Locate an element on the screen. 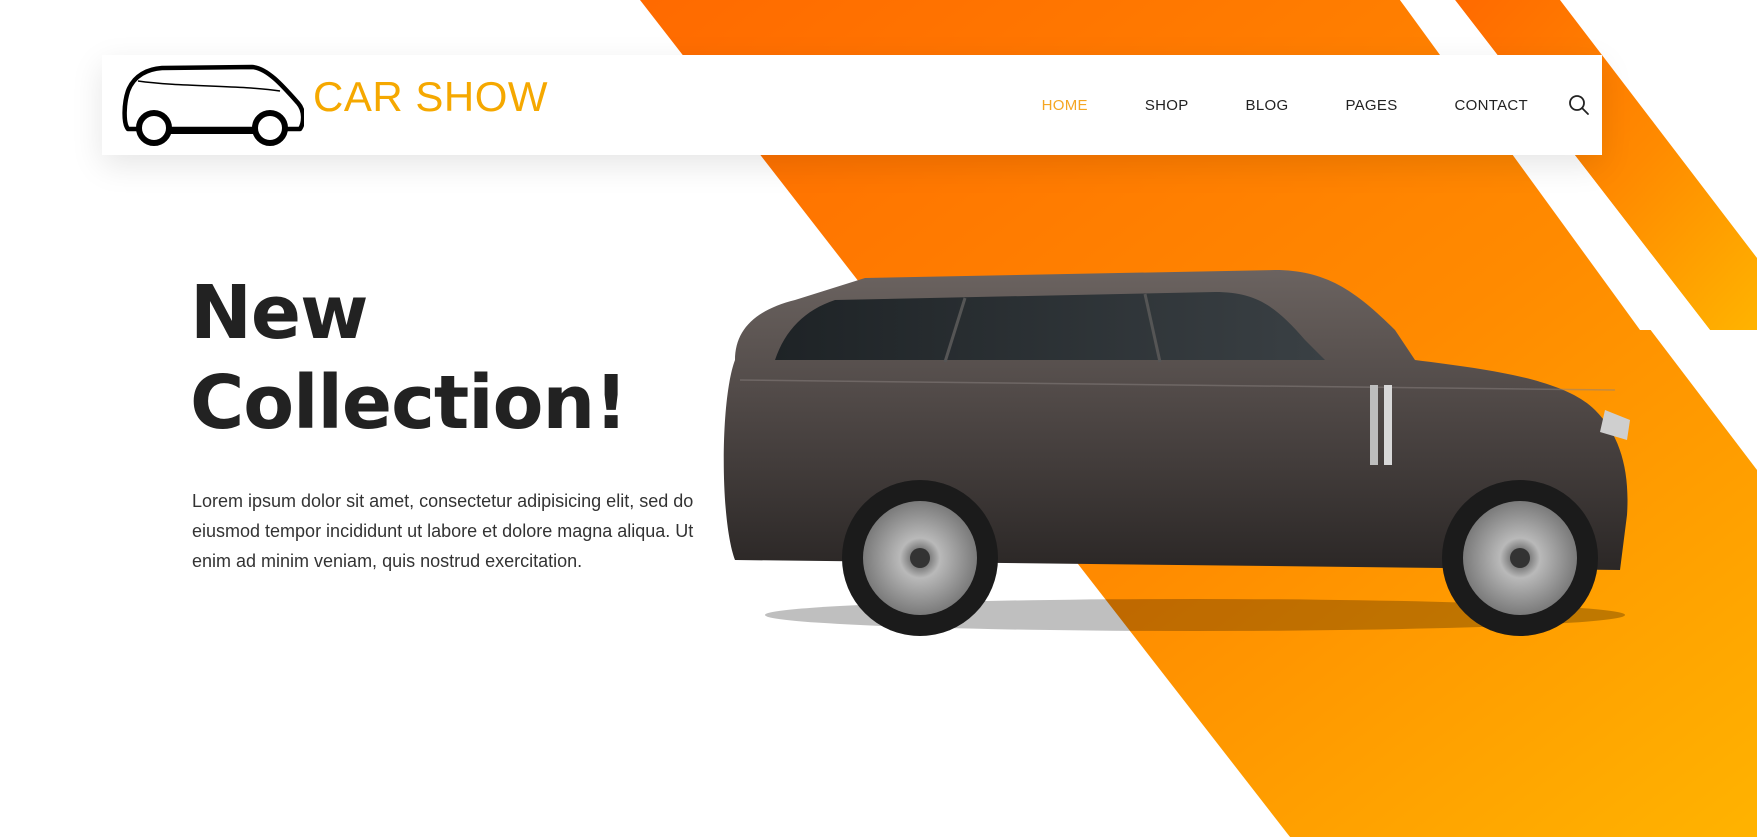 This screenshot has height=837, width=1757. nav-home: HOME is located at coordinates (1065, 105).